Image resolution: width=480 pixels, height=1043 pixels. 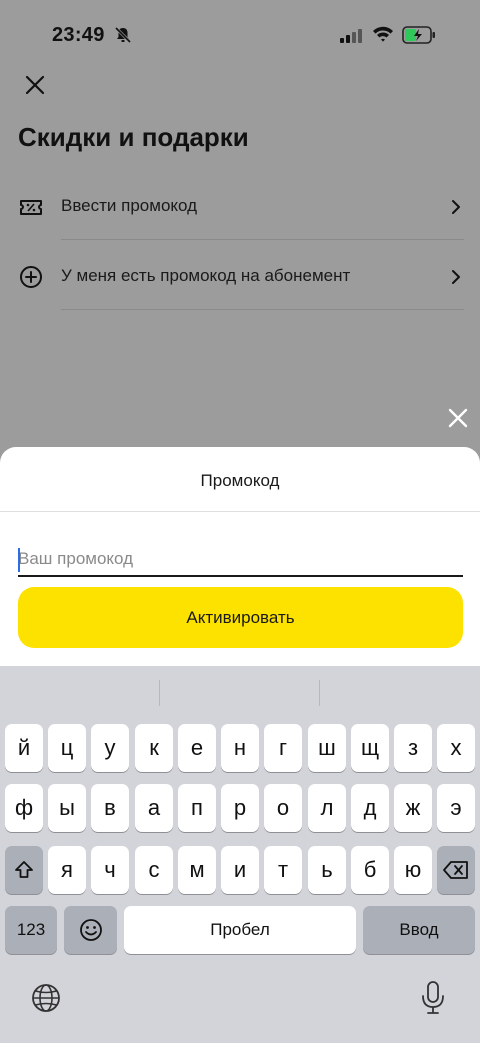 What do you see at coordinates (413, 870) in the screenshot?
I see `key: ю` at bounding box center [413, 870].